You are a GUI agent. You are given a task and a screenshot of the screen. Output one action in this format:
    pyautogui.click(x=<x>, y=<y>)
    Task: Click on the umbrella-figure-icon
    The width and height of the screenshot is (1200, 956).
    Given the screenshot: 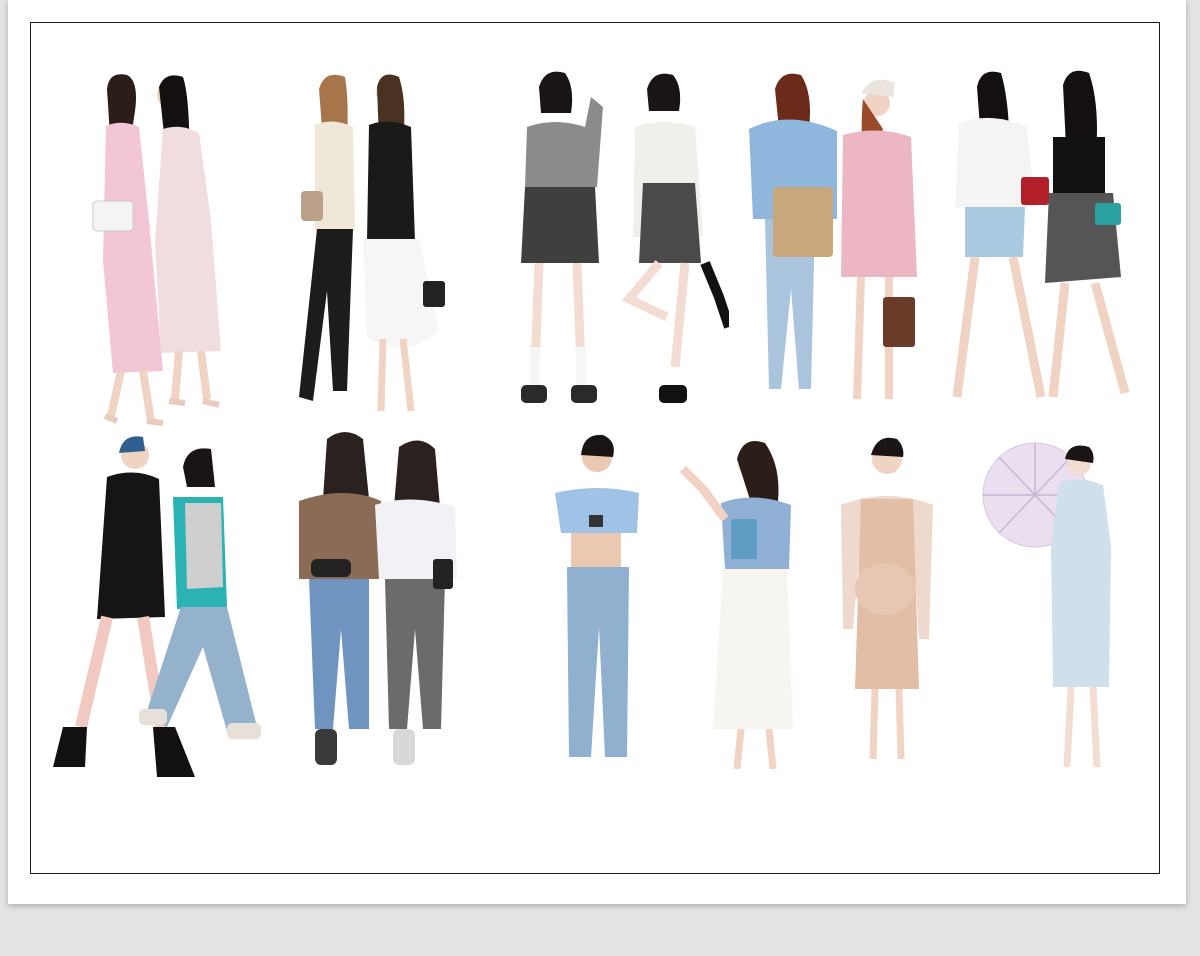 What is the action you would take?
    pyautogui.click(x=1046, y=605)
    